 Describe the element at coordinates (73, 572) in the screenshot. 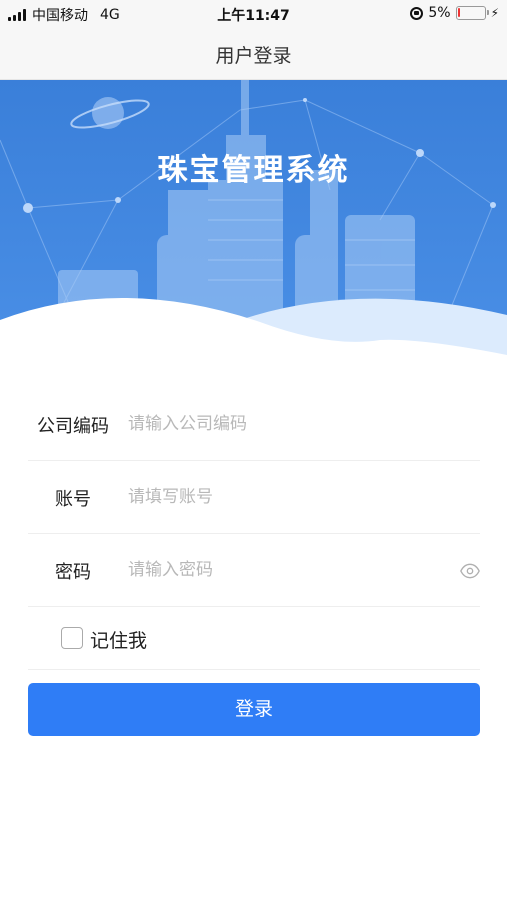

I see `password-label: 密码` at that location.